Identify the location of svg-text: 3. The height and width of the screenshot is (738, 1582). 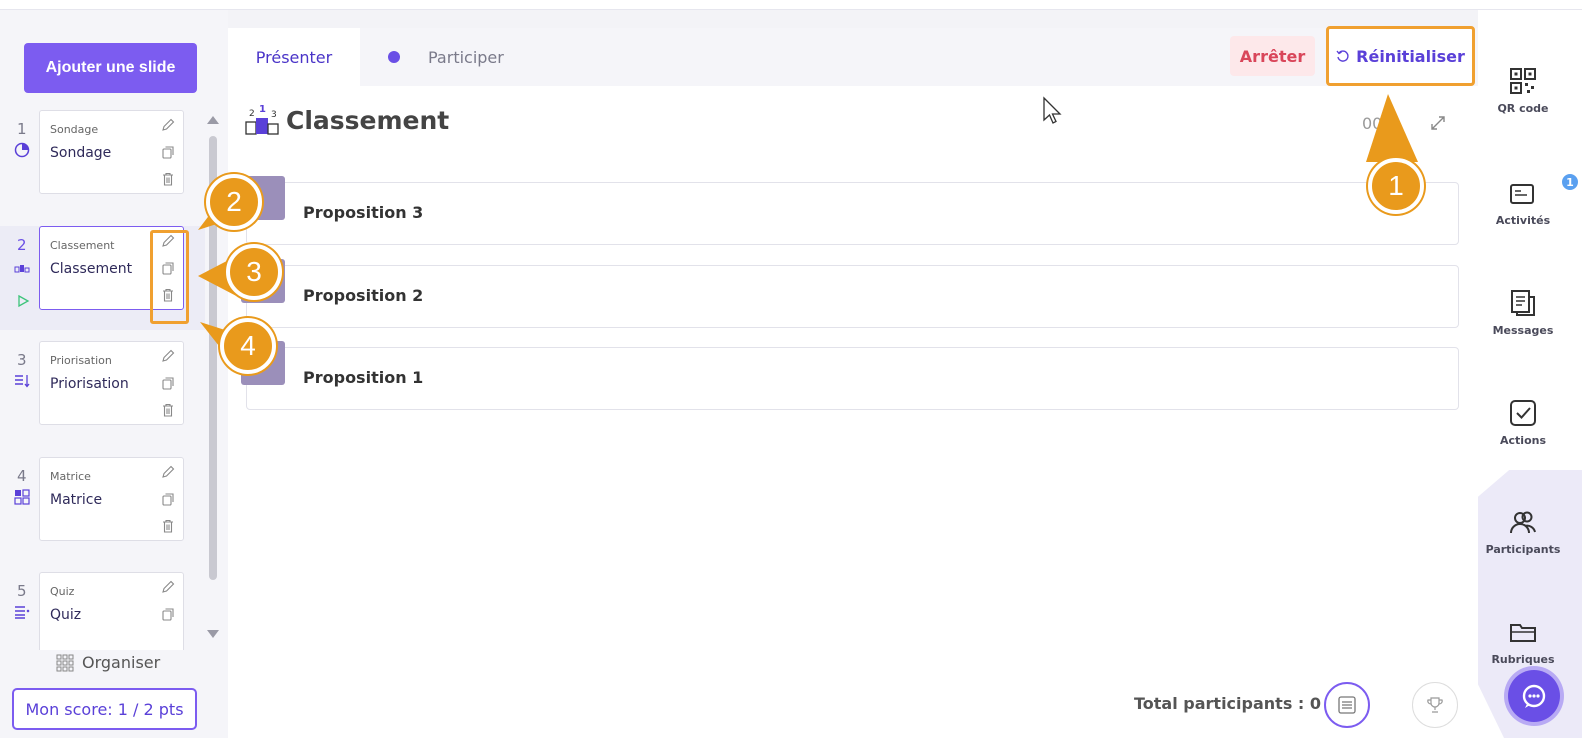
(274, 115).